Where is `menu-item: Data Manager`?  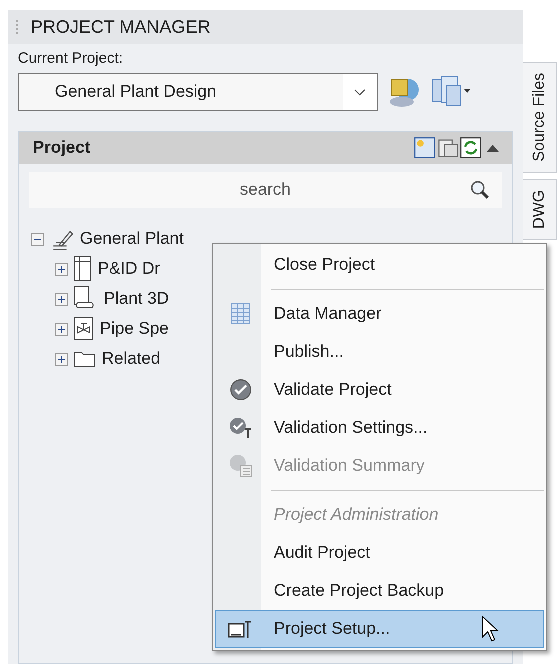 menu-item: Data Manager is located at coordinates (379, 314).